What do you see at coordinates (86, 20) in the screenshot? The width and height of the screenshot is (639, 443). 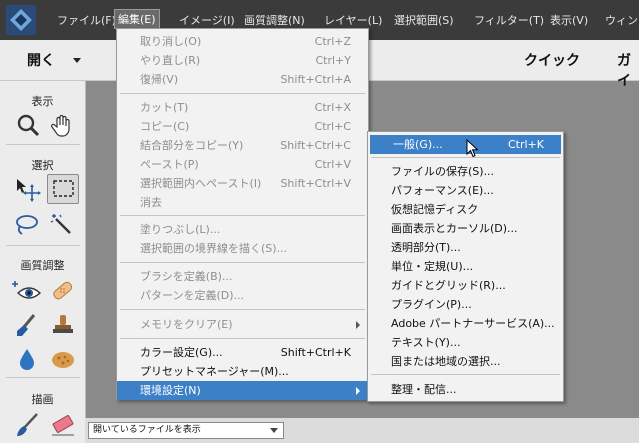 I see `menu-file: ファイル(F)` at bounding box center [86, 20].